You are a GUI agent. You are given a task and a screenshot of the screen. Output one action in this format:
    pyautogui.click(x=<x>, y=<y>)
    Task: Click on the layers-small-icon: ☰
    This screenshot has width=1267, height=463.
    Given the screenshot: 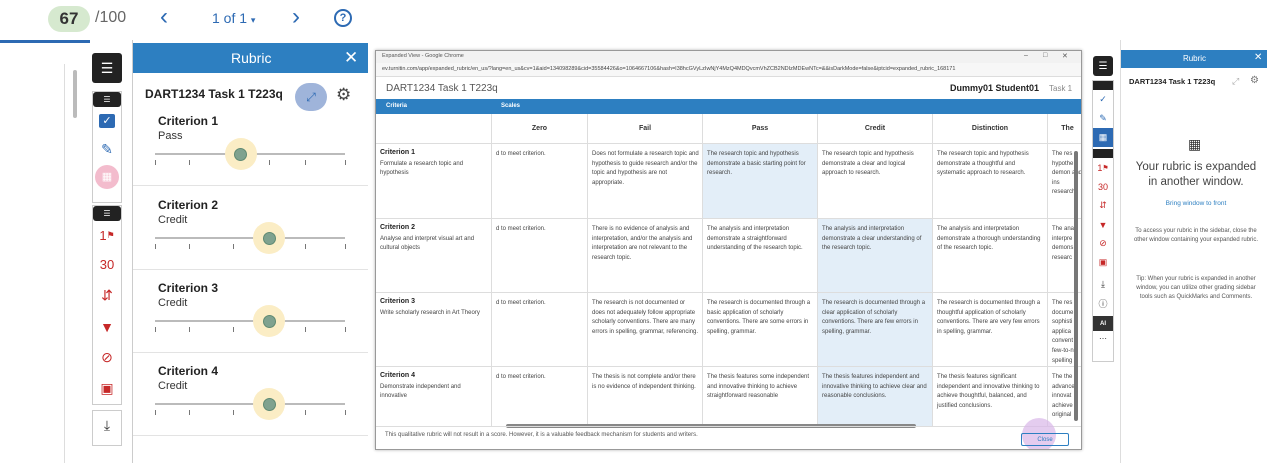 What is the action you would take?
    pyautogui.click(x=107, y=99)
    